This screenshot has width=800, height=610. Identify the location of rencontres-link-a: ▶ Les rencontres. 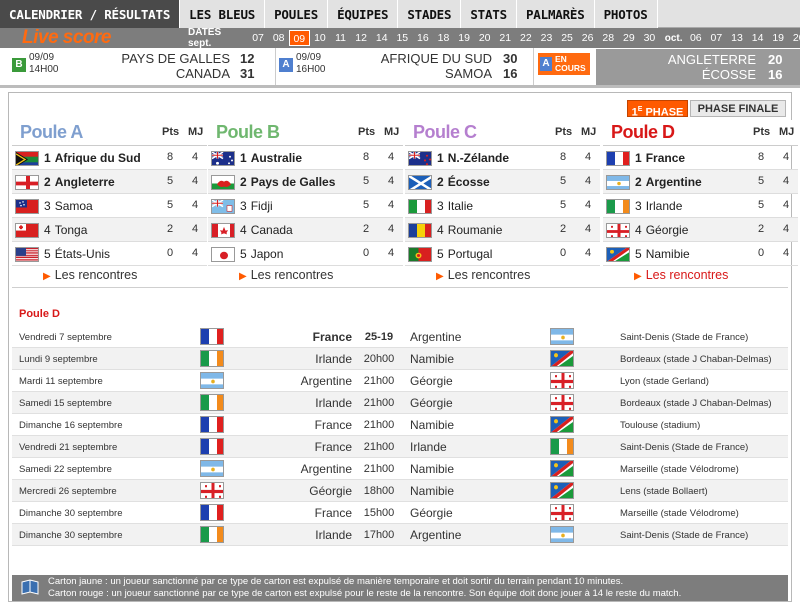
(90, 275).